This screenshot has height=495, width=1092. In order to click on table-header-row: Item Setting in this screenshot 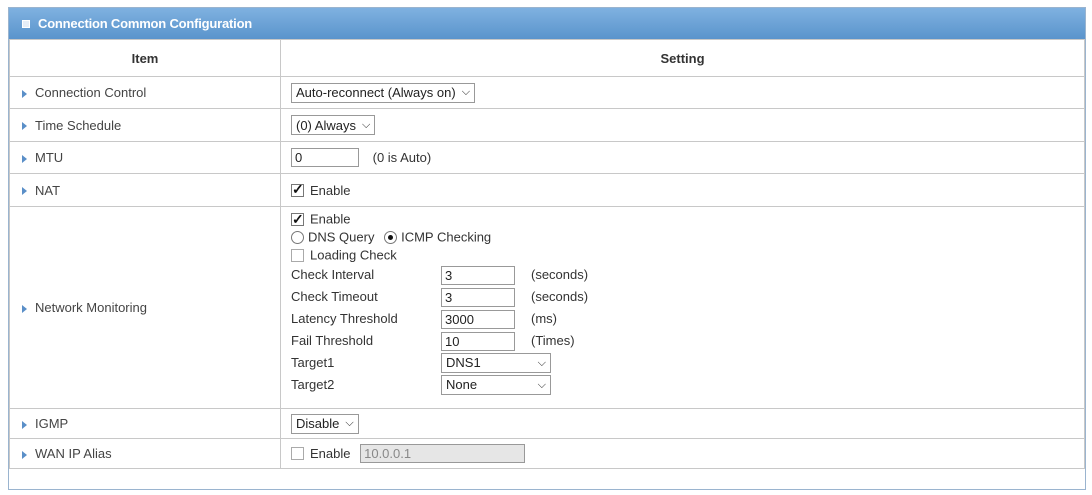, I will do `click(547, 58)`.